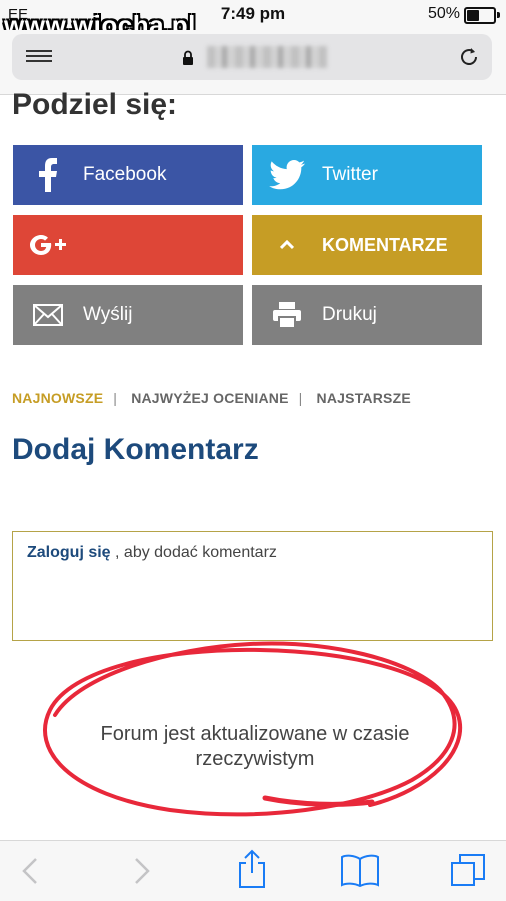  Describe the element at coordinates (287, 245) in the screenshot. I see `chevron-up-icon` at that location.